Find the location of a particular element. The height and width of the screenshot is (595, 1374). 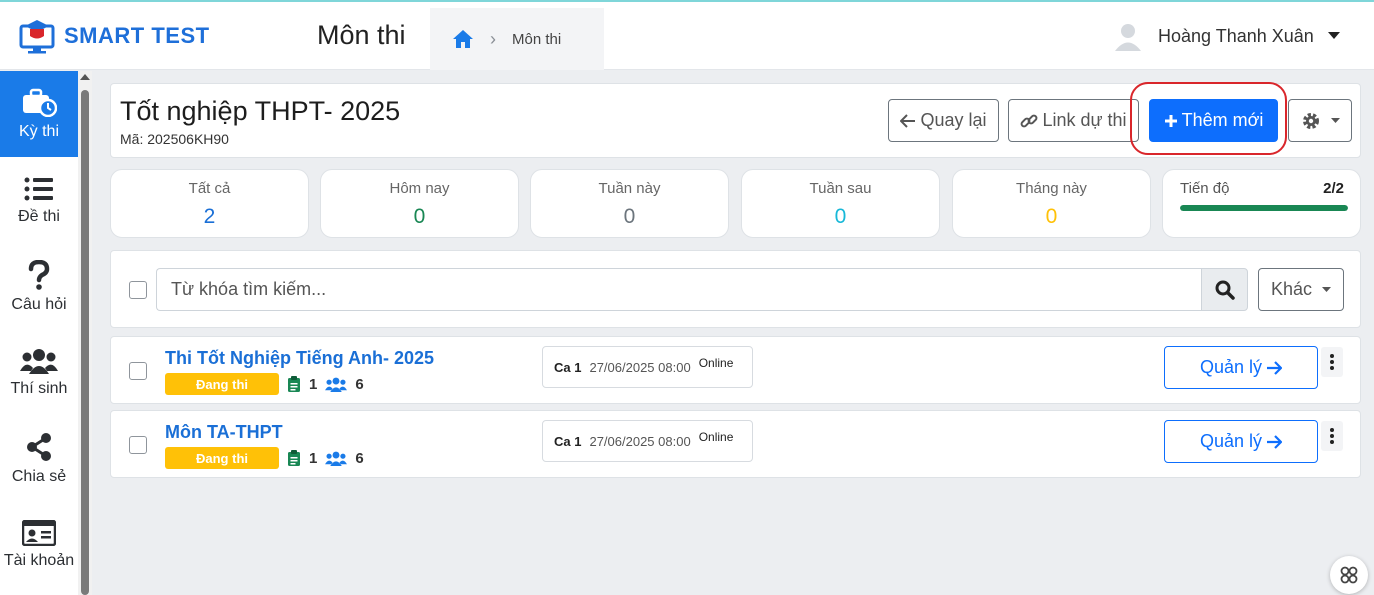

breadcrumb-current: Môn thi is located at coordinates (537, 39).